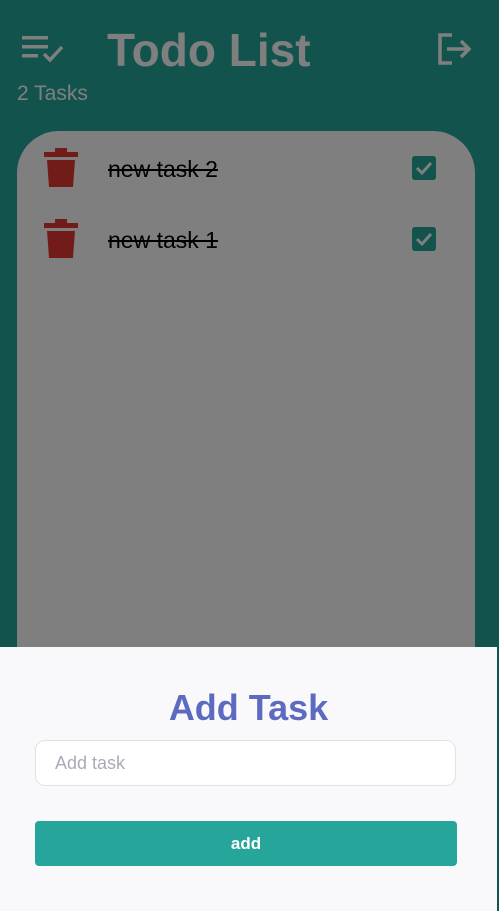  What do you see at coordinates (245, 763) in the screenshot?
I see `add-task-input` at bounding box center [245, 763].